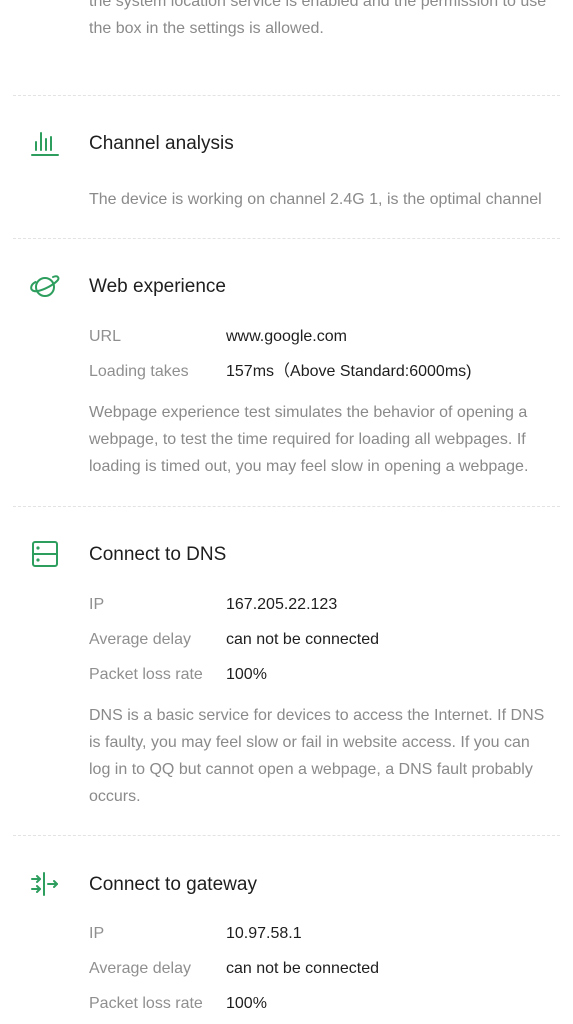 The image size is (573, 1024). I want to click on dns-title: Connect to DNS, so click(158, 554).